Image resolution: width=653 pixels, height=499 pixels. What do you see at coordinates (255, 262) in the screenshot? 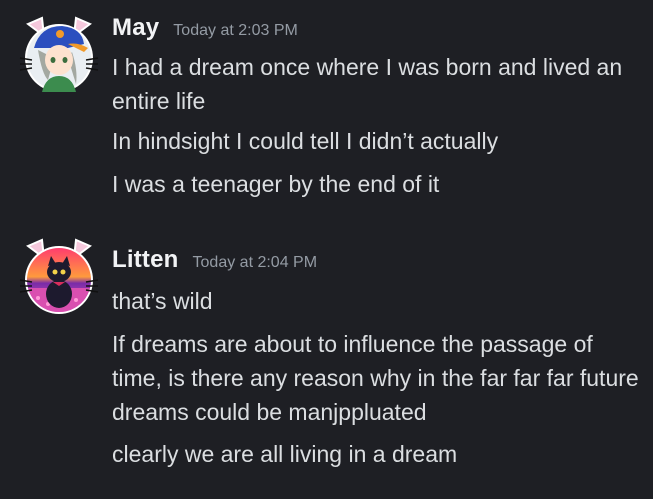
I see `timestamp-litten: Today at 2:04 PM` at bounding box center [255, 262].